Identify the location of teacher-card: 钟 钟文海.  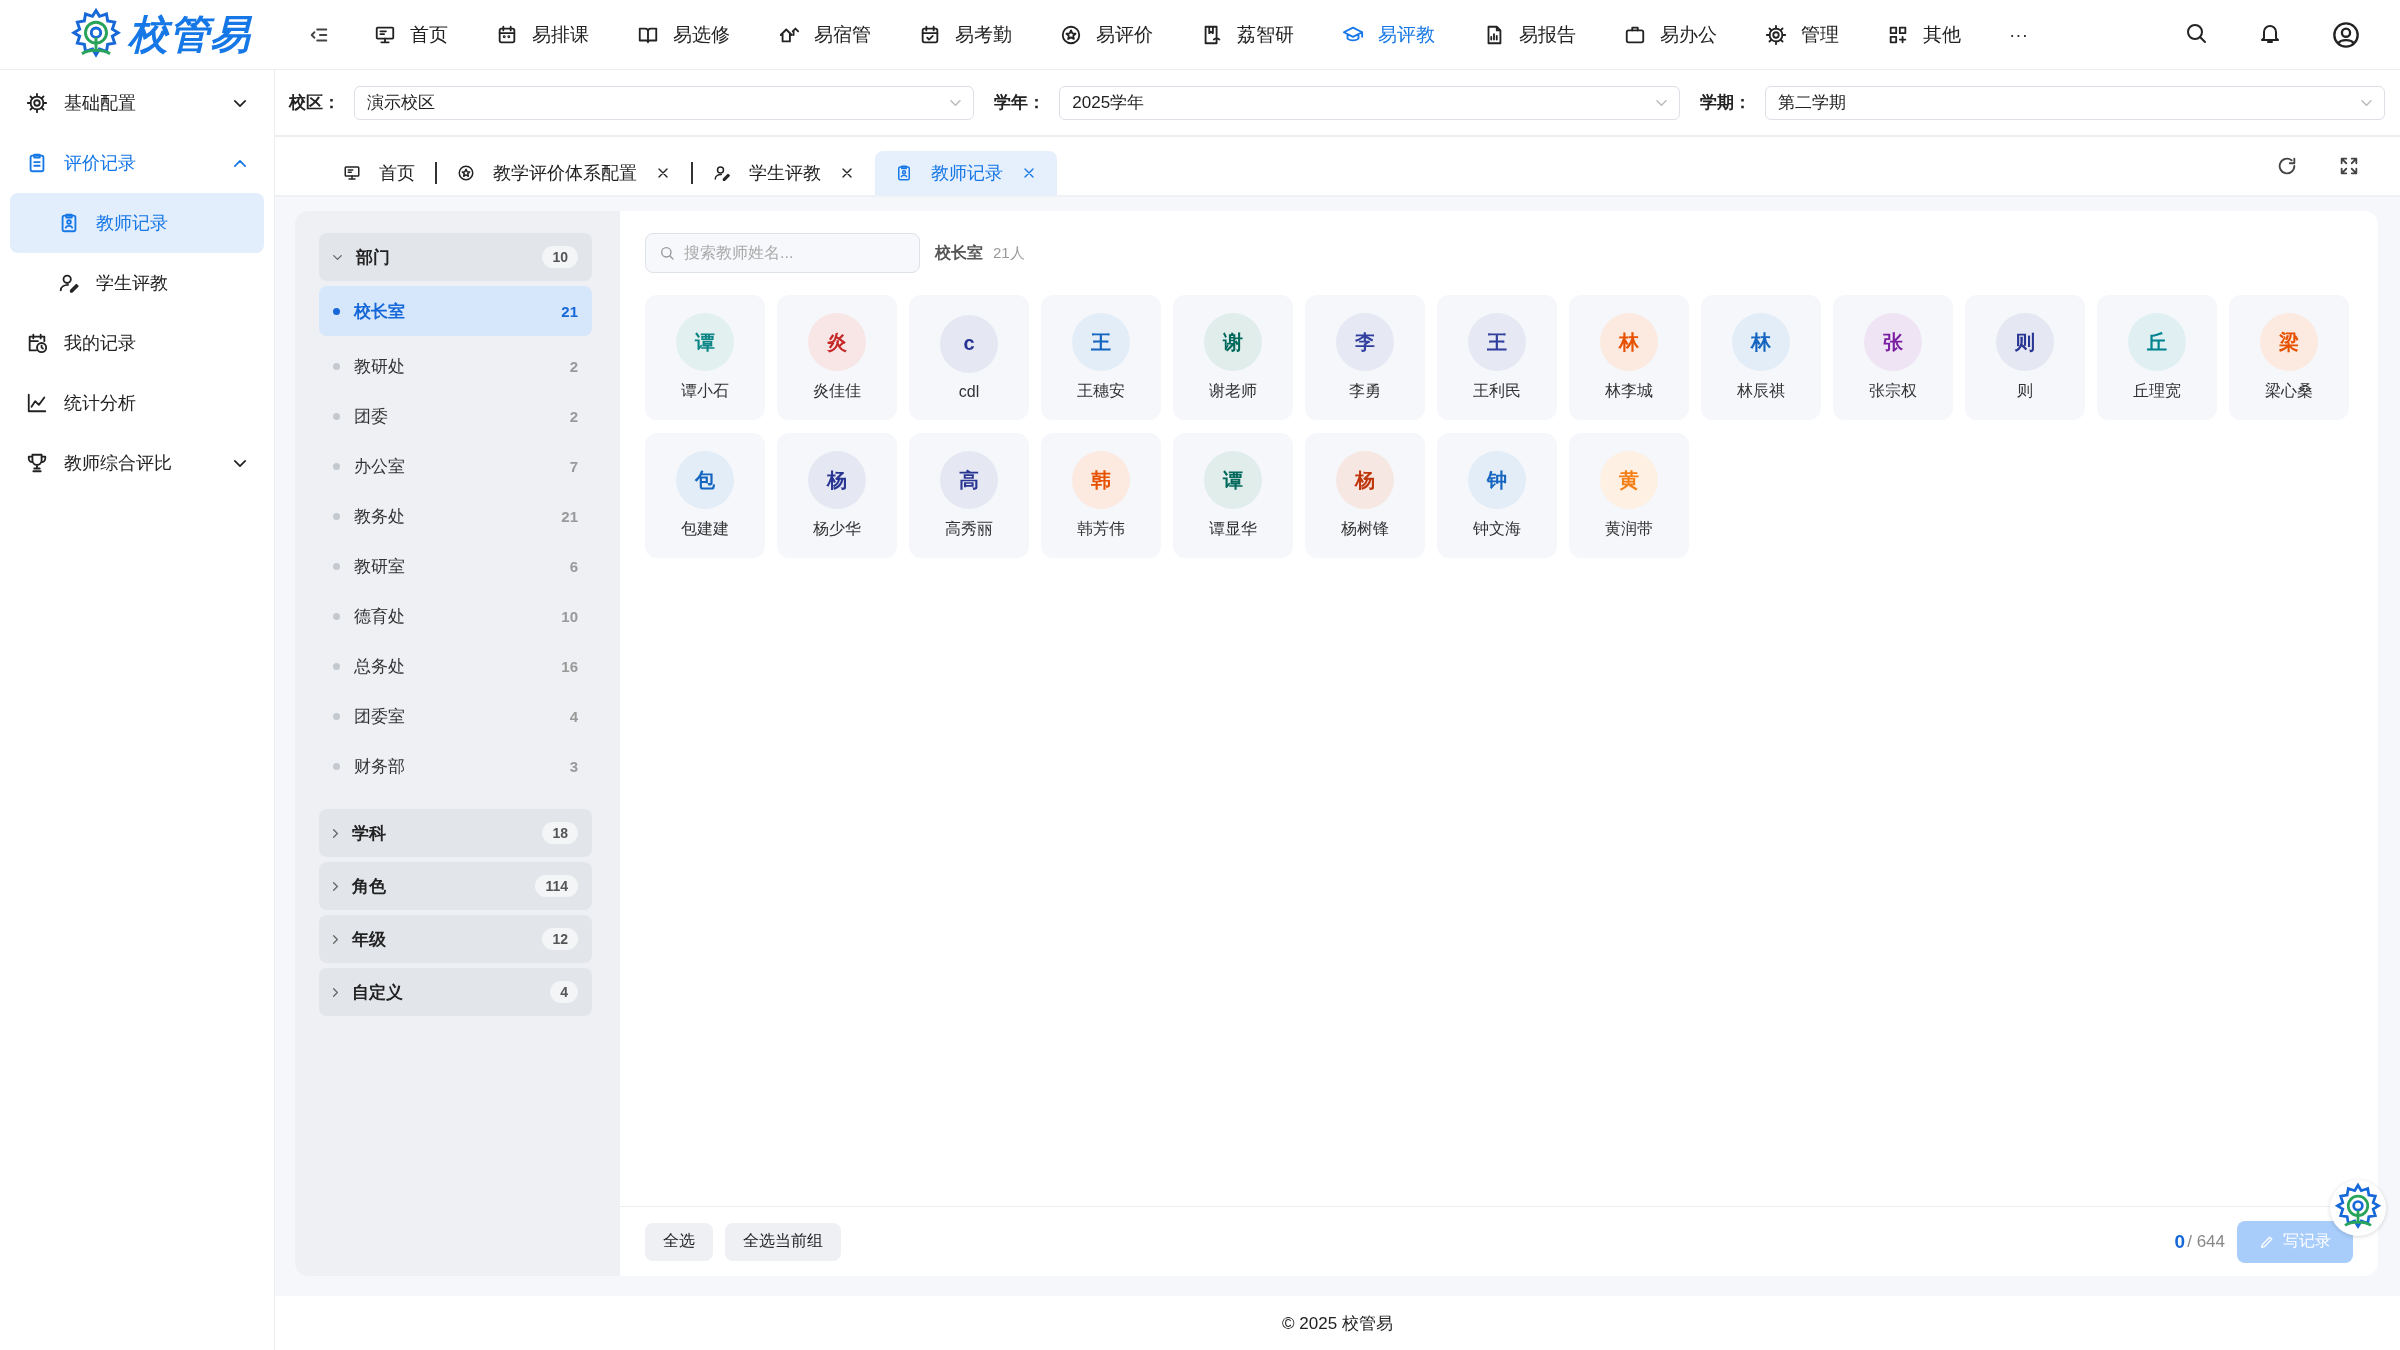
(1497, 495).